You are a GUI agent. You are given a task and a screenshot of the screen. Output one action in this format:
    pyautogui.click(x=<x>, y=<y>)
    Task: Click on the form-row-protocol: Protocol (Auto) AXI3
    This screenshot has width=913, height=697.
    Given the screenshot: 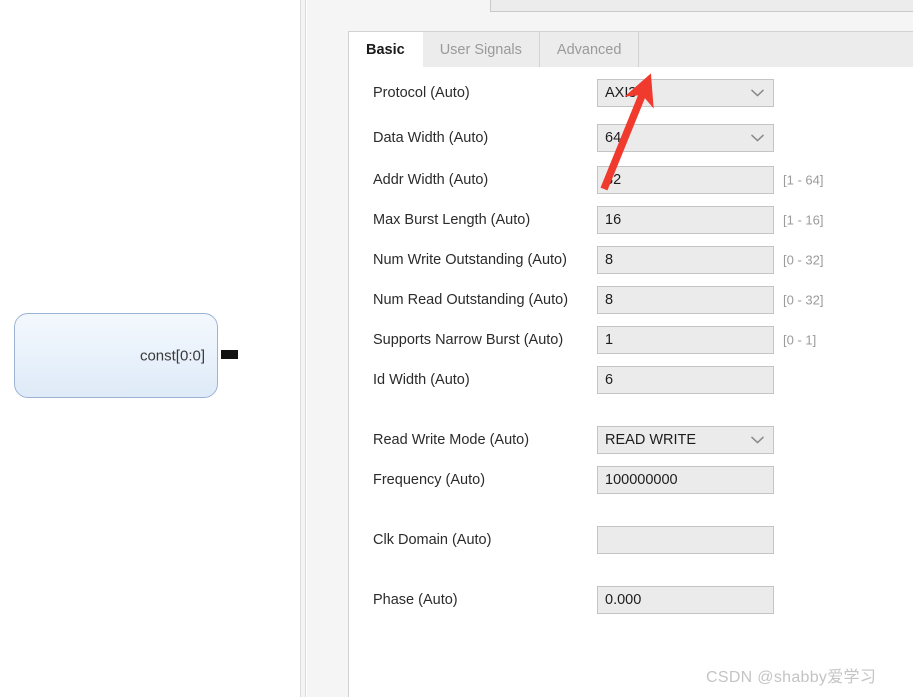 What is the action you would take?
    pyautogui.click(x=631, y=93)
    